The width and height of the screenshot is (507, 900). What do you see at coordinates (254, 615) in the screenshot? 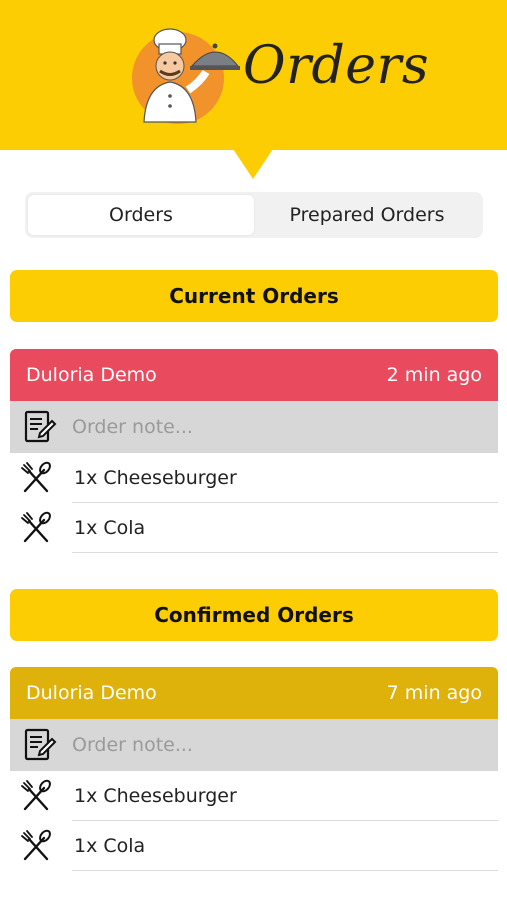
I see `section-header-confirmed-orders: Confirmed Orders` at bounding box center [254, 615].